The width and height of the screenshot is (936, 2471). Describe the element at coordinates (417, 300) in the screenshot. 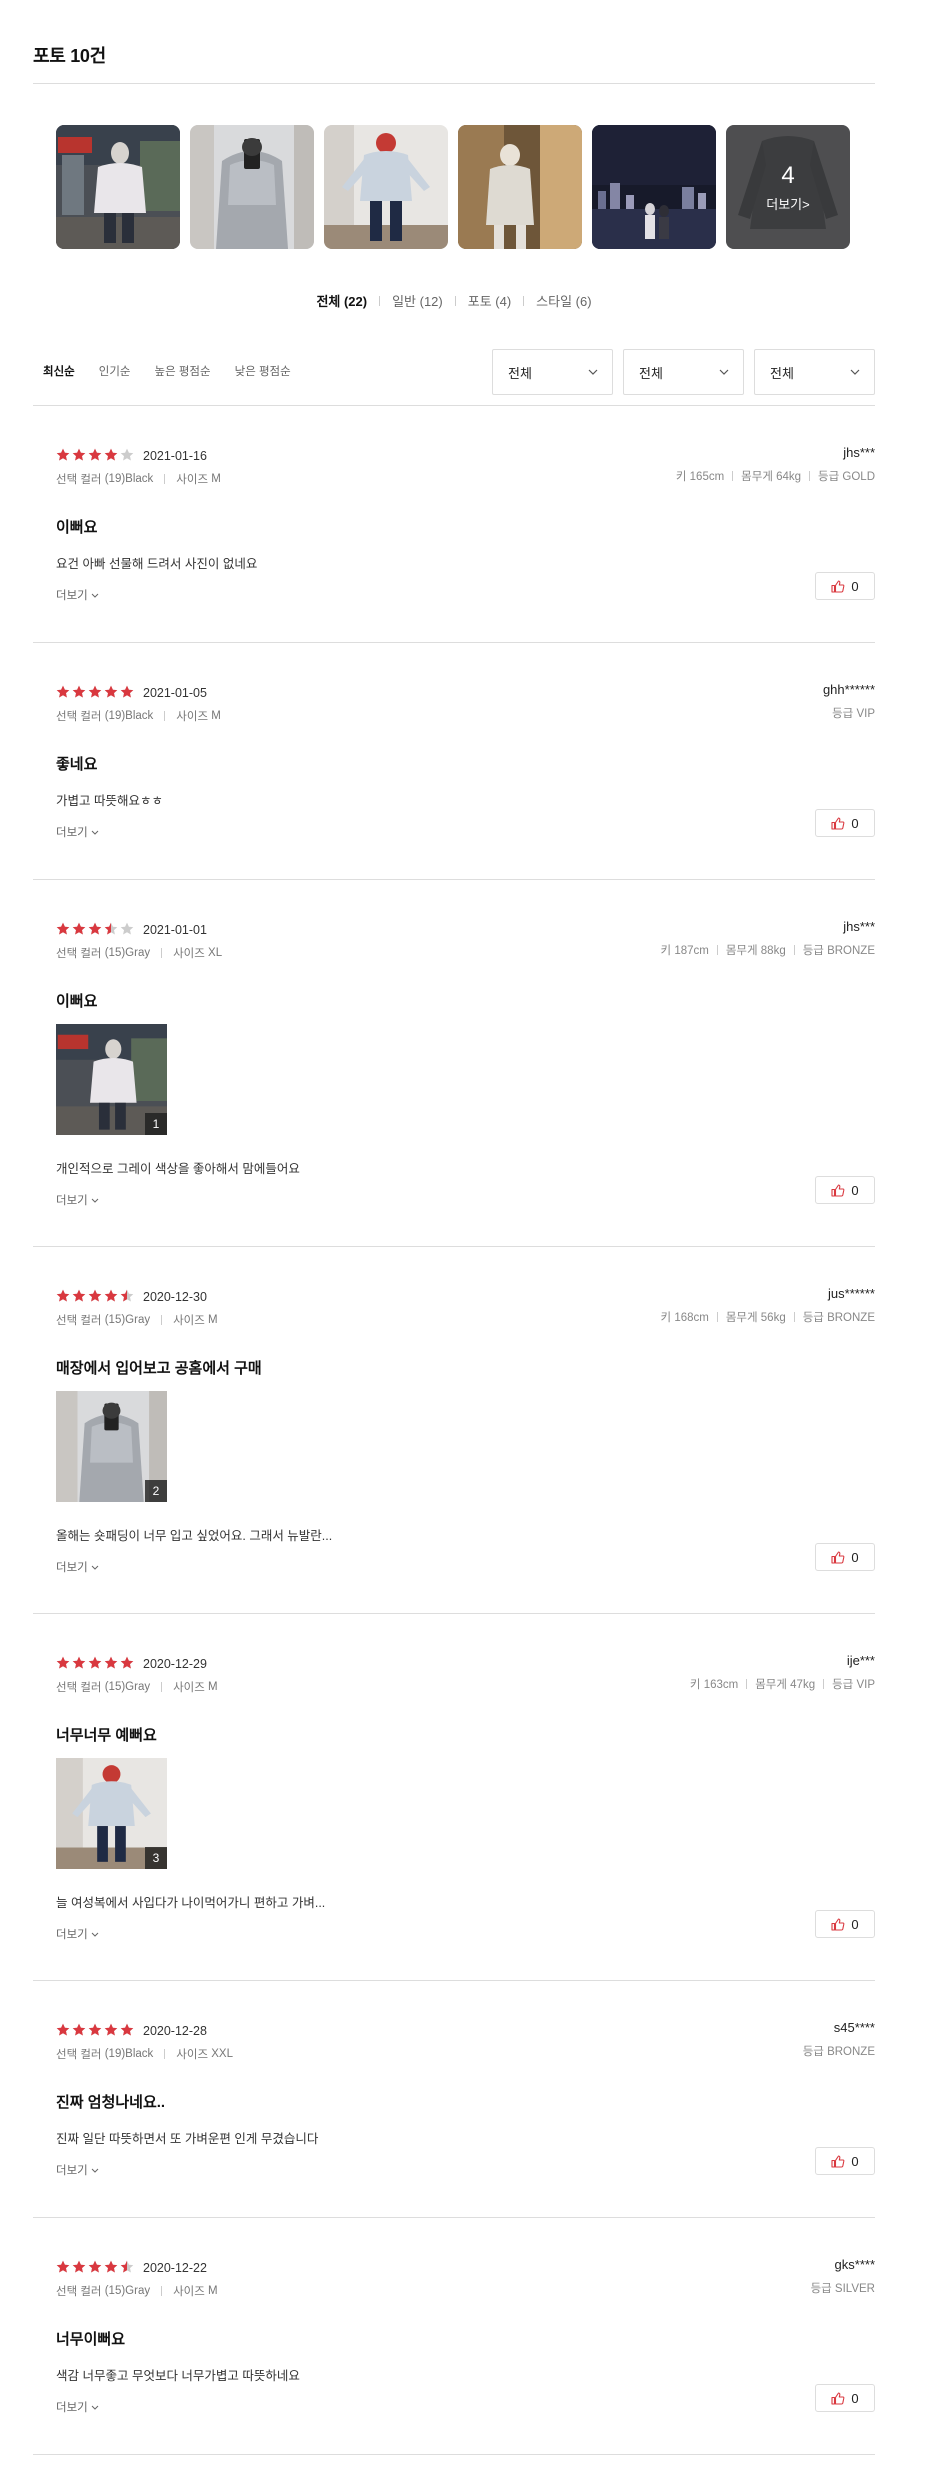

I see `tab-general: 일반 (12)` at that location.